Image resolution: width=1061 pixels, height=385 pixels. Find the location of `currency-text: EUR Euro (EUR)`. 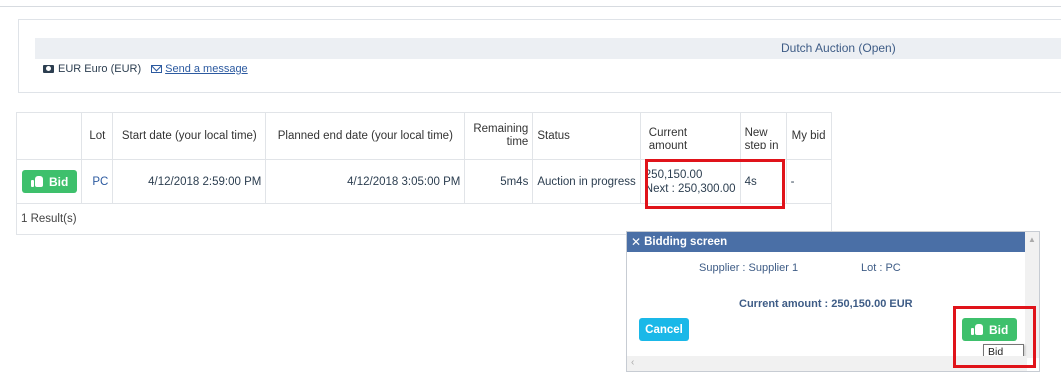

currency-text: EUR Euro (EUR) is located at coordinates (100, 69).